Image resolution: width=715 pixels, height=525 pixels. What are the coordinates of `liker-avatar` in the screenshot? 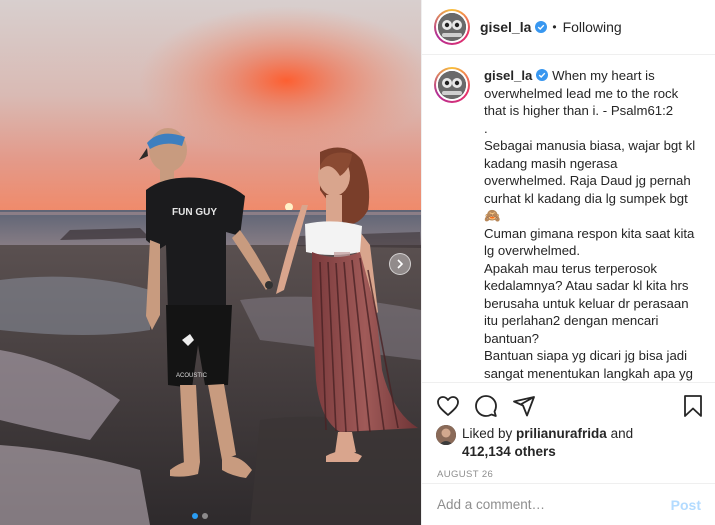 It's located at (446, 435).